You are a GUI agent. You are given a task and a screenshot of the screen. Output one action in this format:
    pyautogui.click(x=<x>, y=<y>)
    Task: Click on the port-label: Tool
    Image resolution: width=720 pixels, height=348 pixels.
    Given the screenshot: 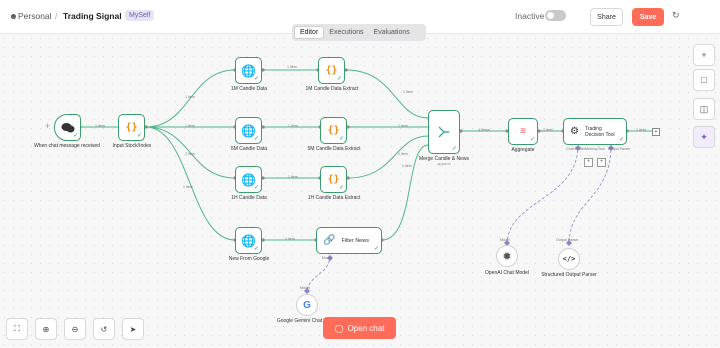 What is the action you would take?
    pyautogui.click(x=601, y=149)
    